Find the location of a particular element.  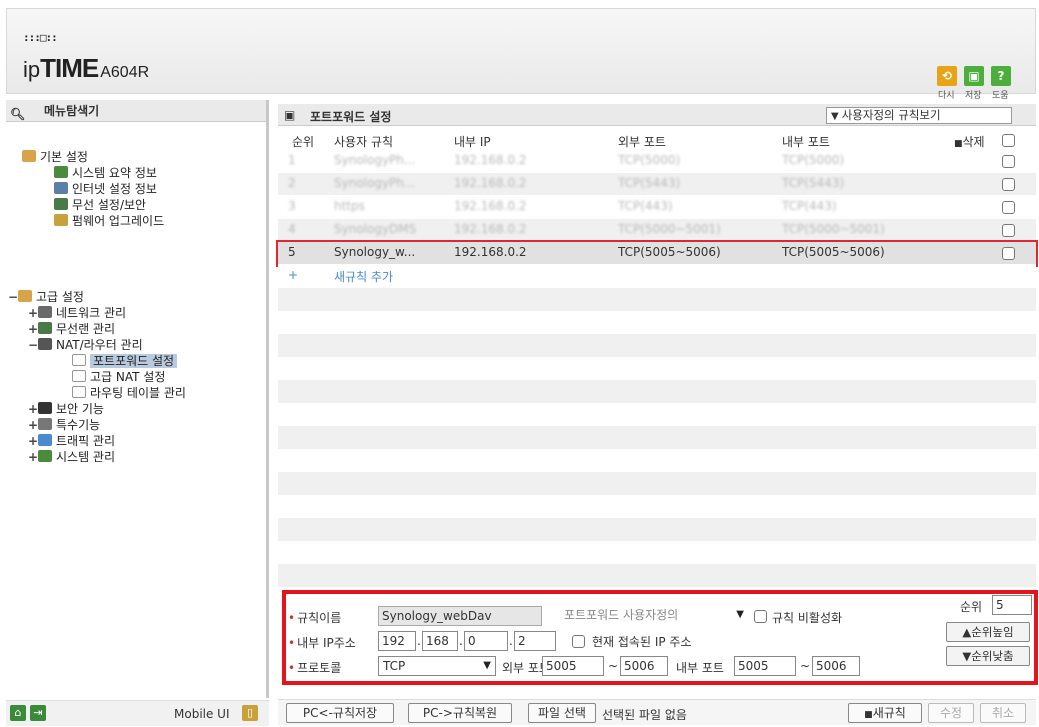

order-up-button: ▲순위높임 is located at coordinates (988, 632).